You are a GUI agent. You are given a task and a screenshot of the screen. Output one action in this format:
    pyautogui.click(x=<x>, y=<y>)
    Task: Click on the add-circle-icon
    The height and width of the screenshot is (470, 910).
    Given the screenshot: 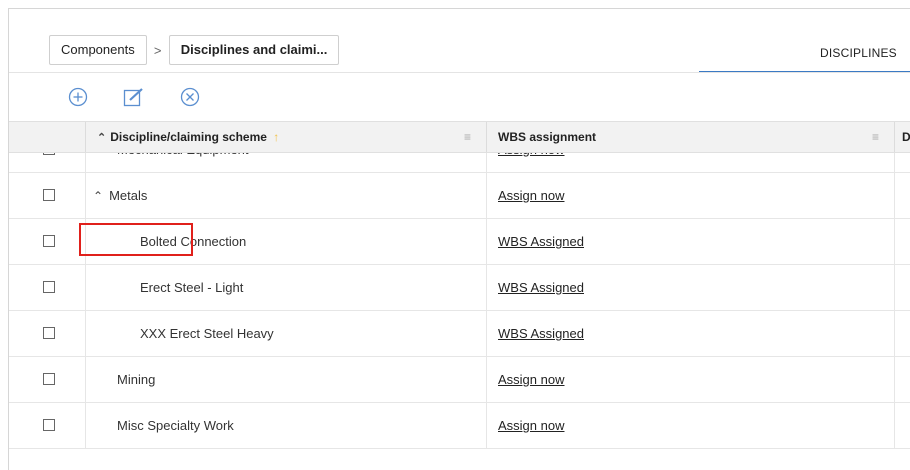 What is the action you would take?
    pyautogui.click(x=78, y=97)
    